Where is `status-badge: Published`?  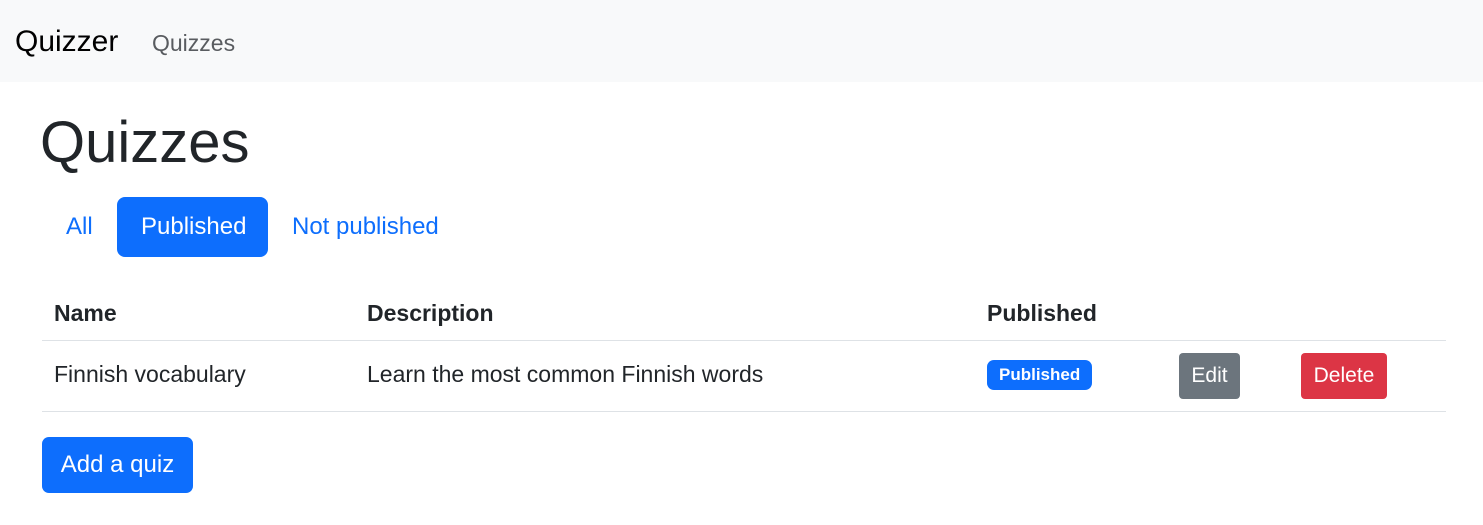
status-badge: Published is located at coordinates (1040, 375).